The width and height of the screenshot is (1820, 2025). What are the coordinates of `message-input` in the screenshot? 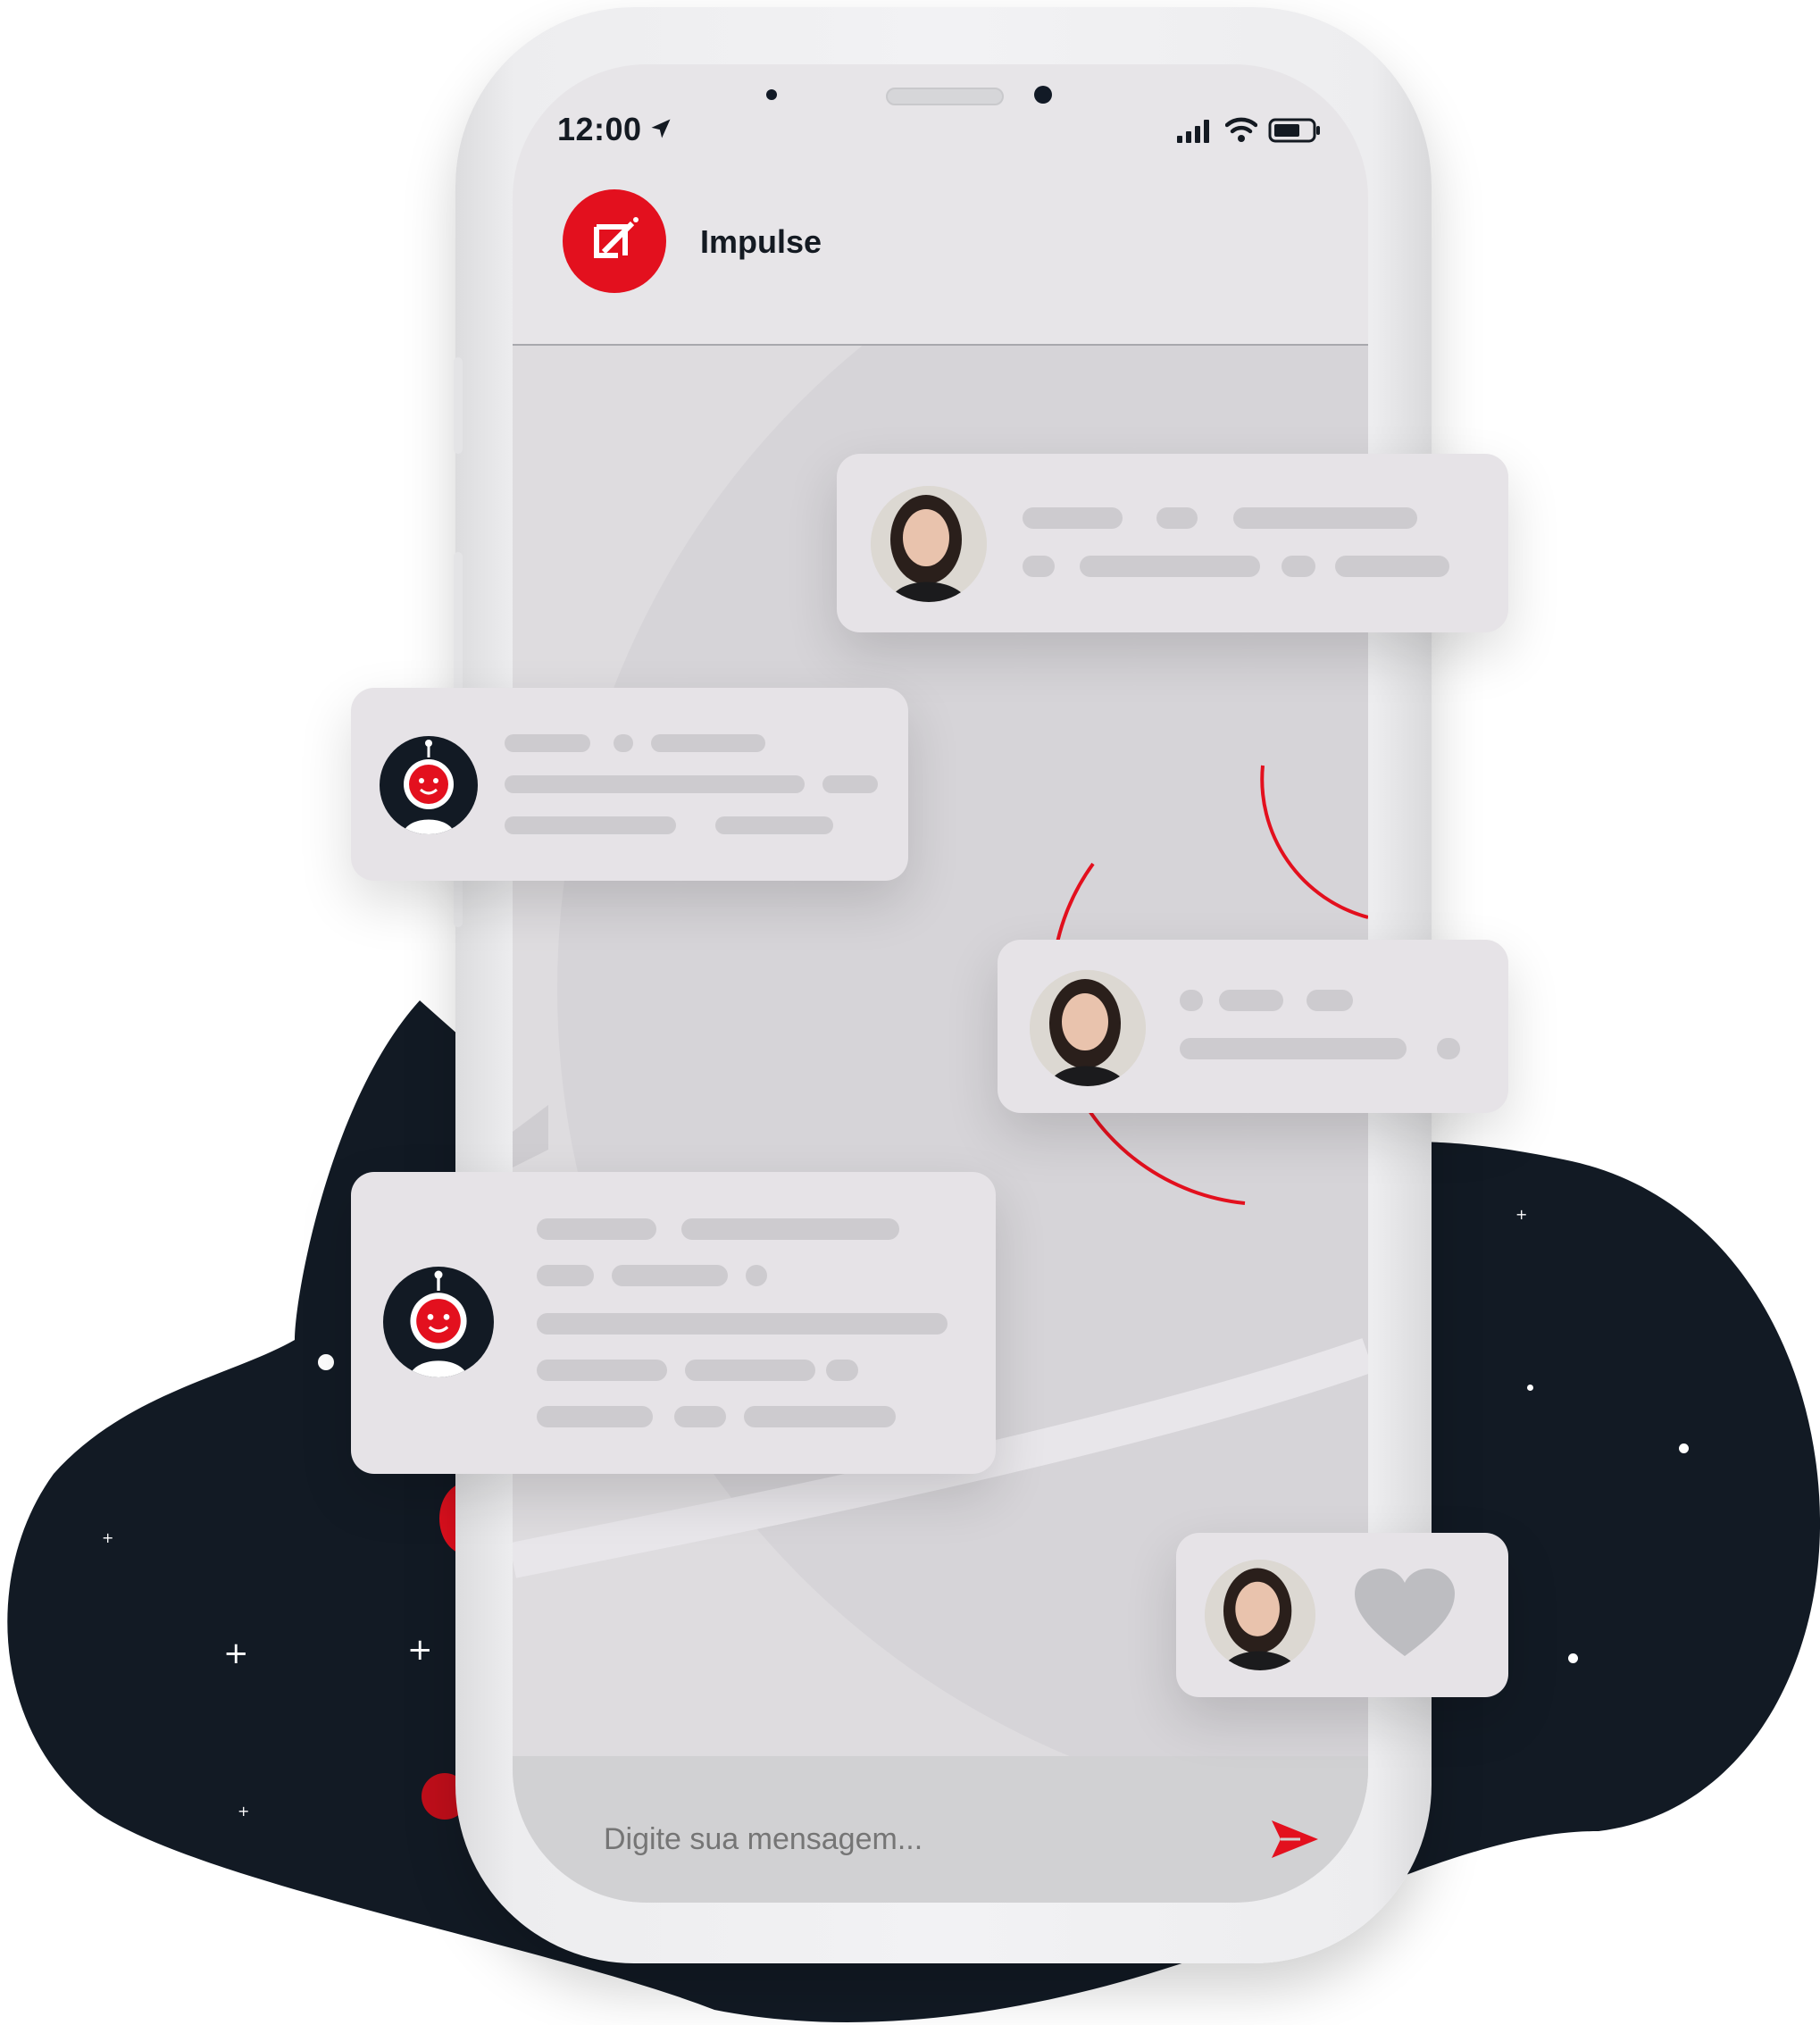 It's located at (916, 1839).